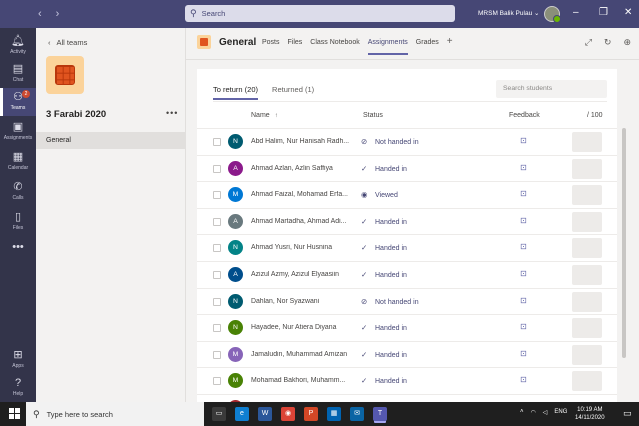 This screenshot has width=639, height=426. Describe the element at coordinates (18, 222) in the screenshot. I see `rail-item-files: ▯ Files` at that location.